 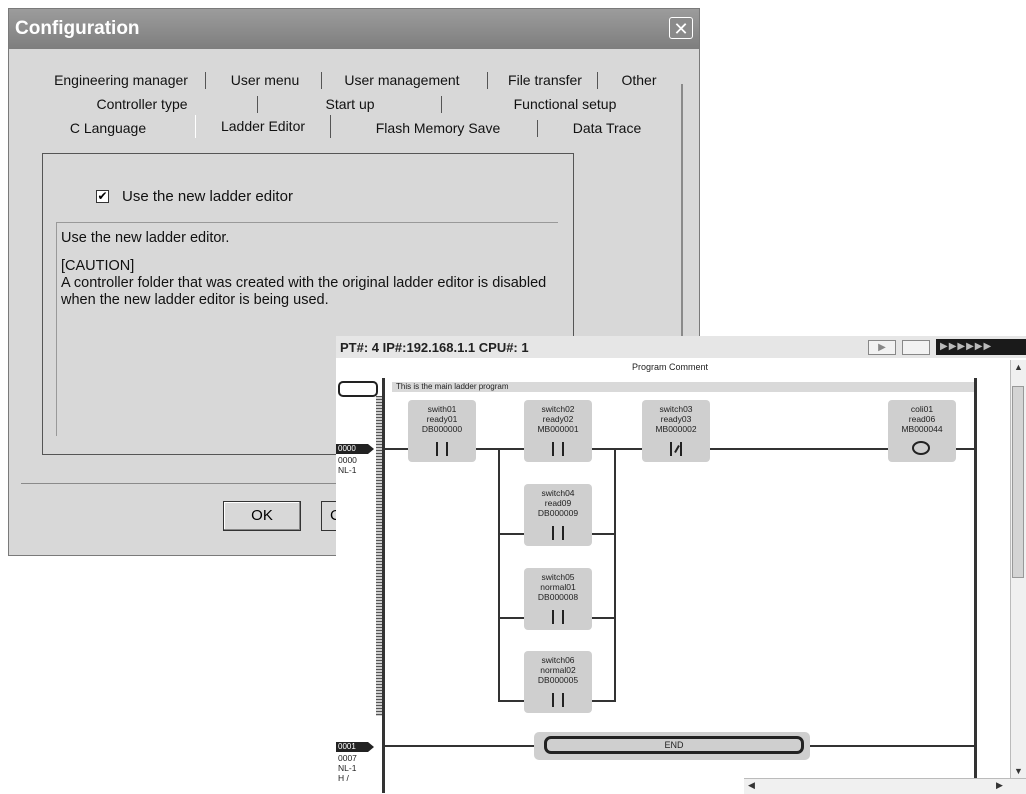 I want to click on element-name: swith01, so click(x=442, y=409).